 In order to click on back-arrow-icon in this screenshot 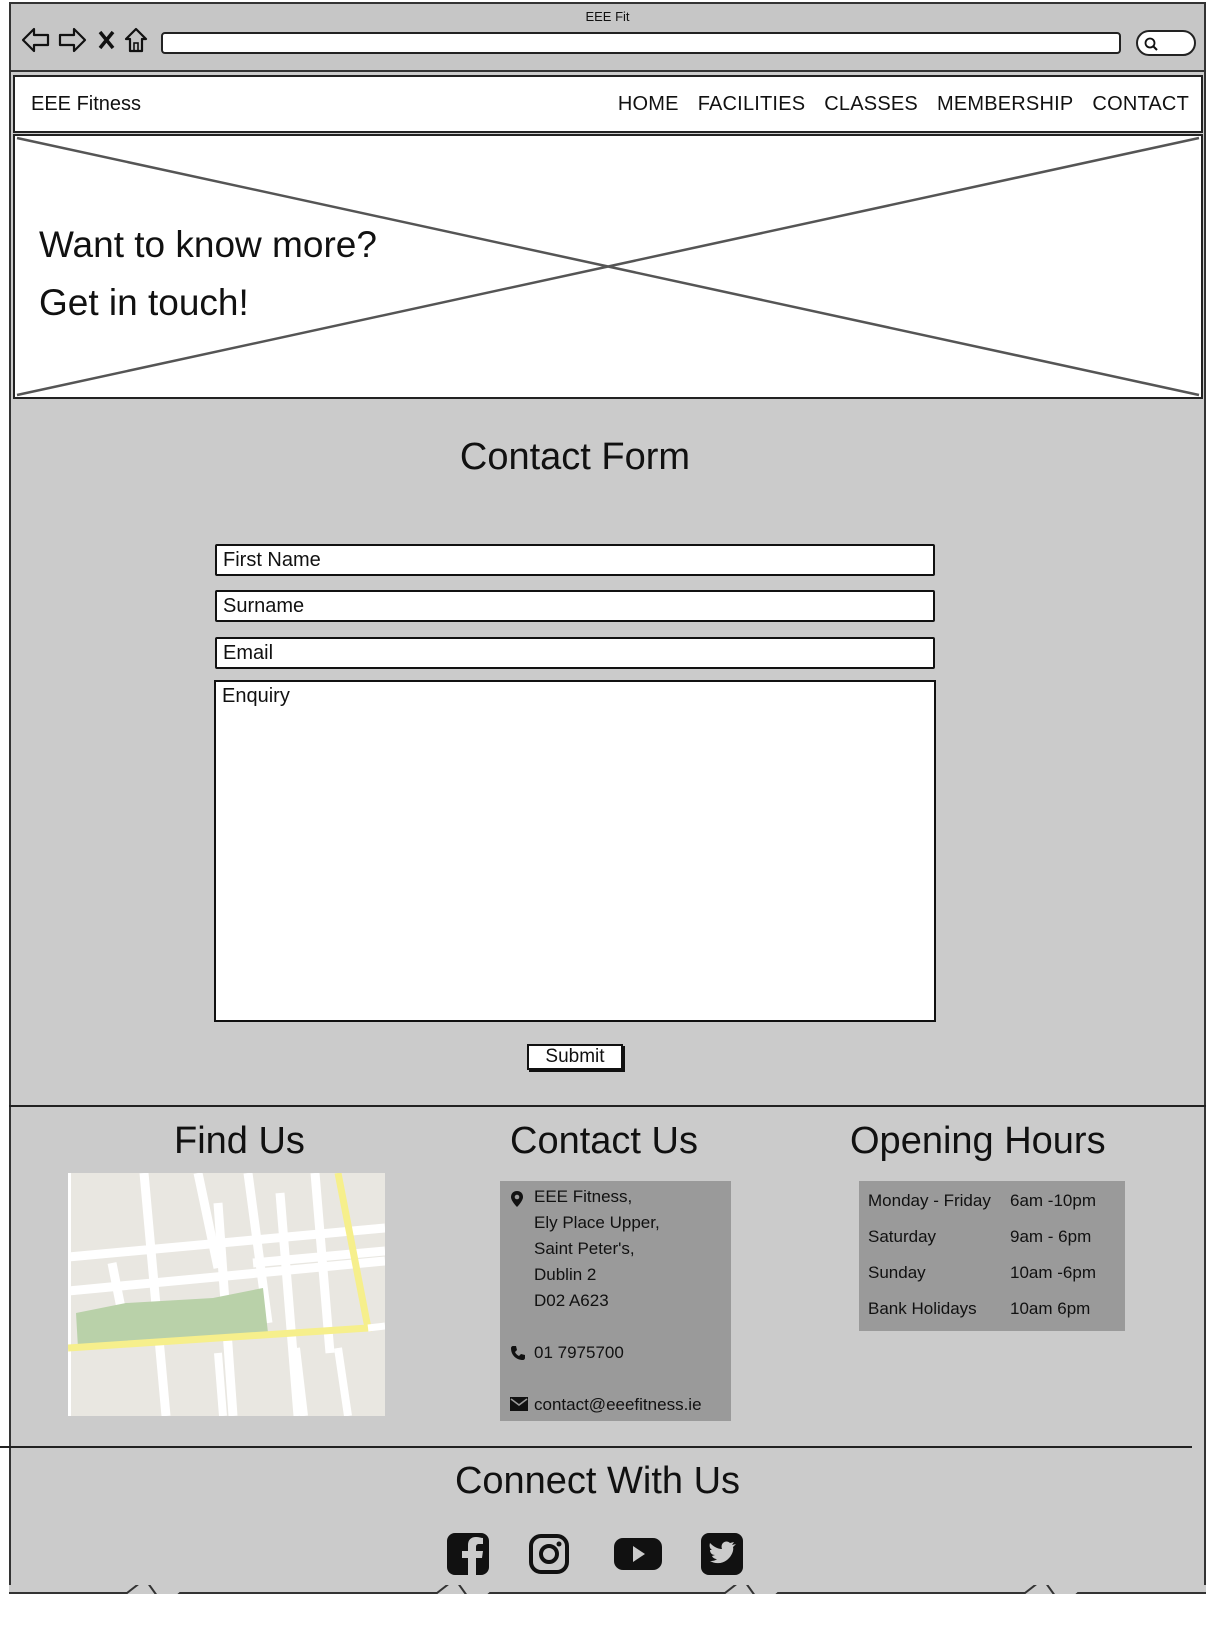, I will do `click(36, 40)`.